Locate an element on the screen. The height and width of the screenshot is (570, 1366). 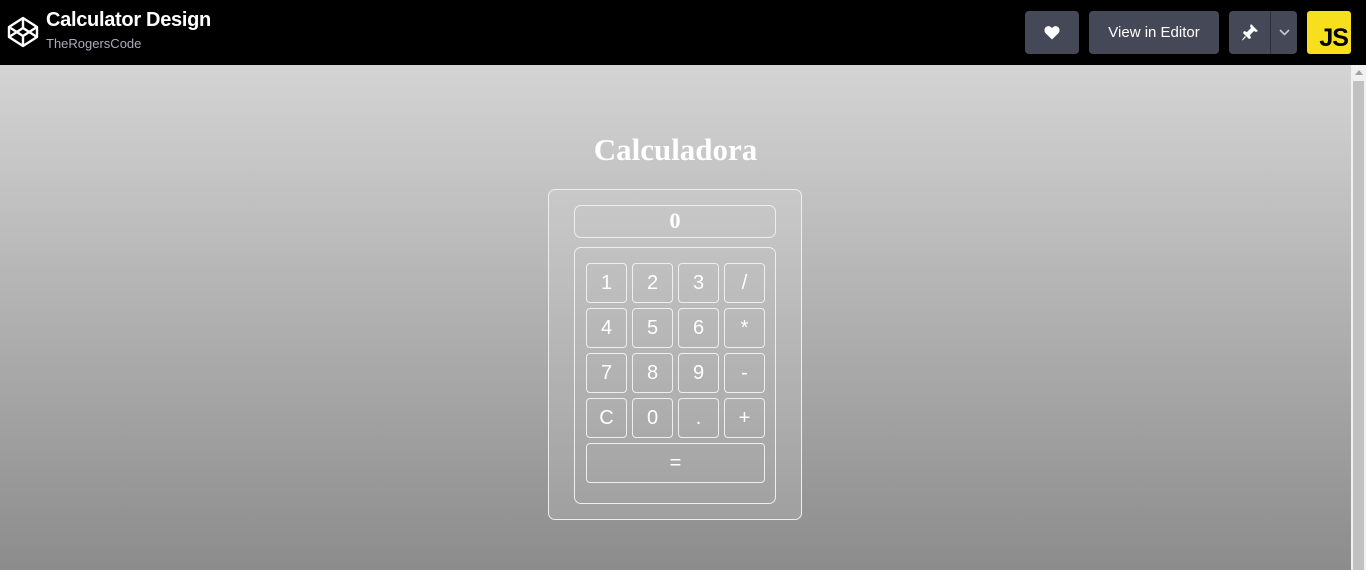
chevron-down-icon is located at coordinates (1284, 32).